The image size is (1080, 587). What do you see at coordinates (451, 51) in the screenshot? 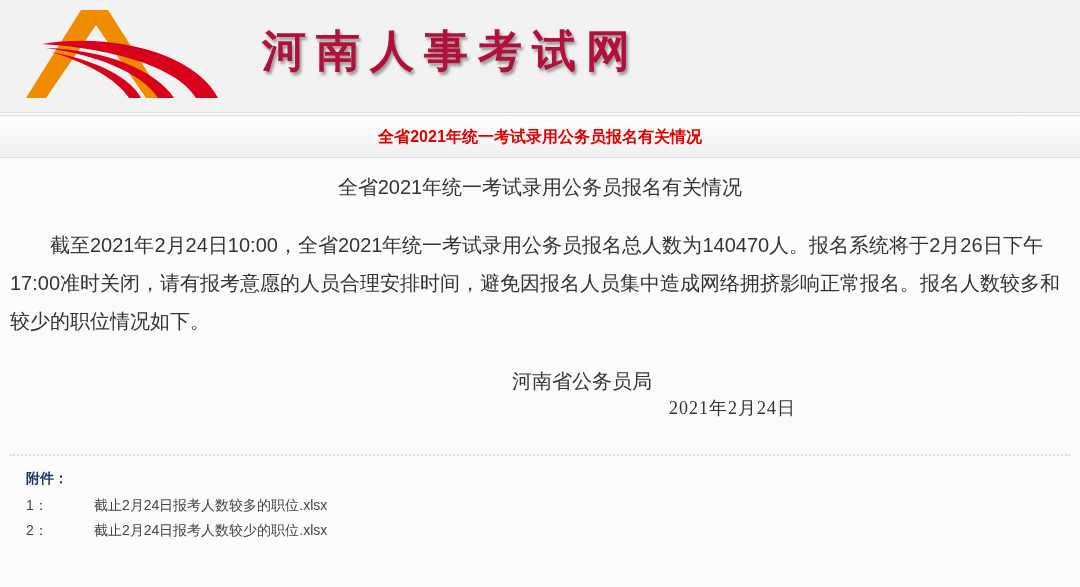
I see `site-title: 河南人事考试网` at bounding box center [451, 51].